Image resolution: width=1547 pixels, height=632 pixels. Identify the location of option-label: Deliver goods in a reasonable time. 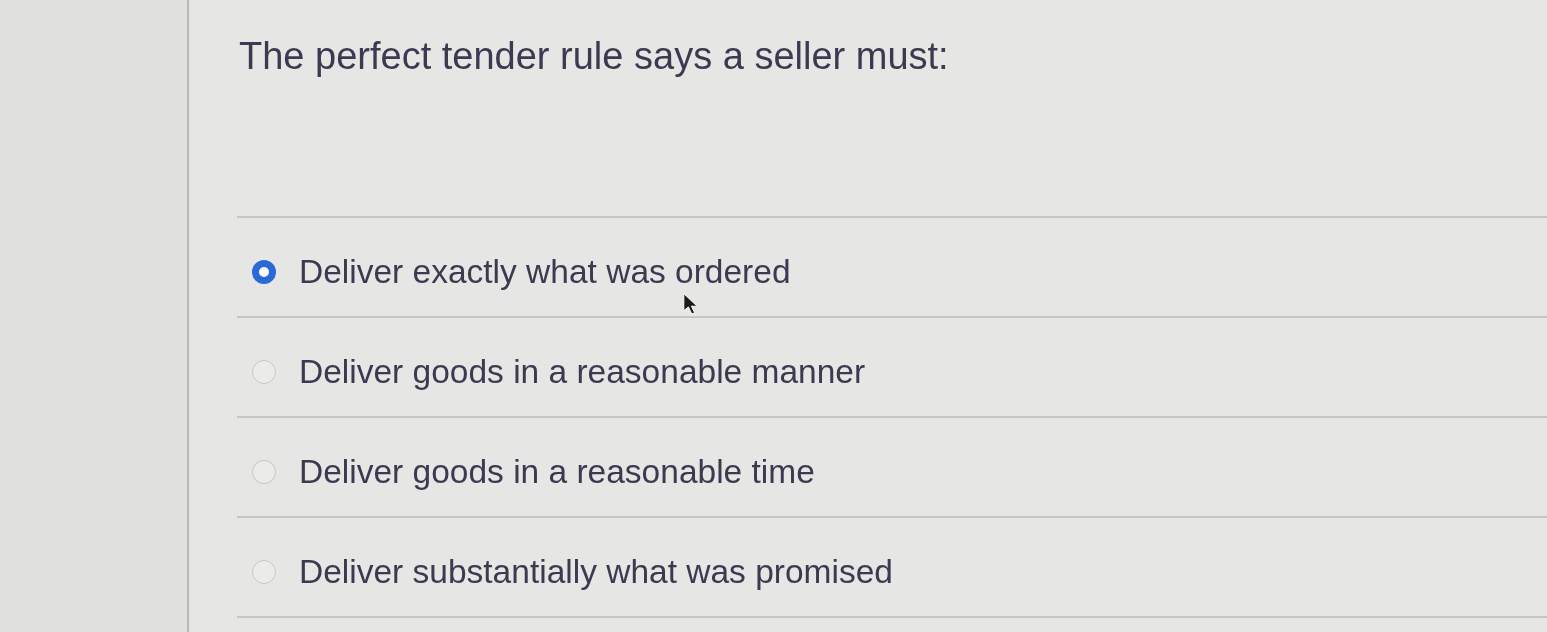
(557, 472).